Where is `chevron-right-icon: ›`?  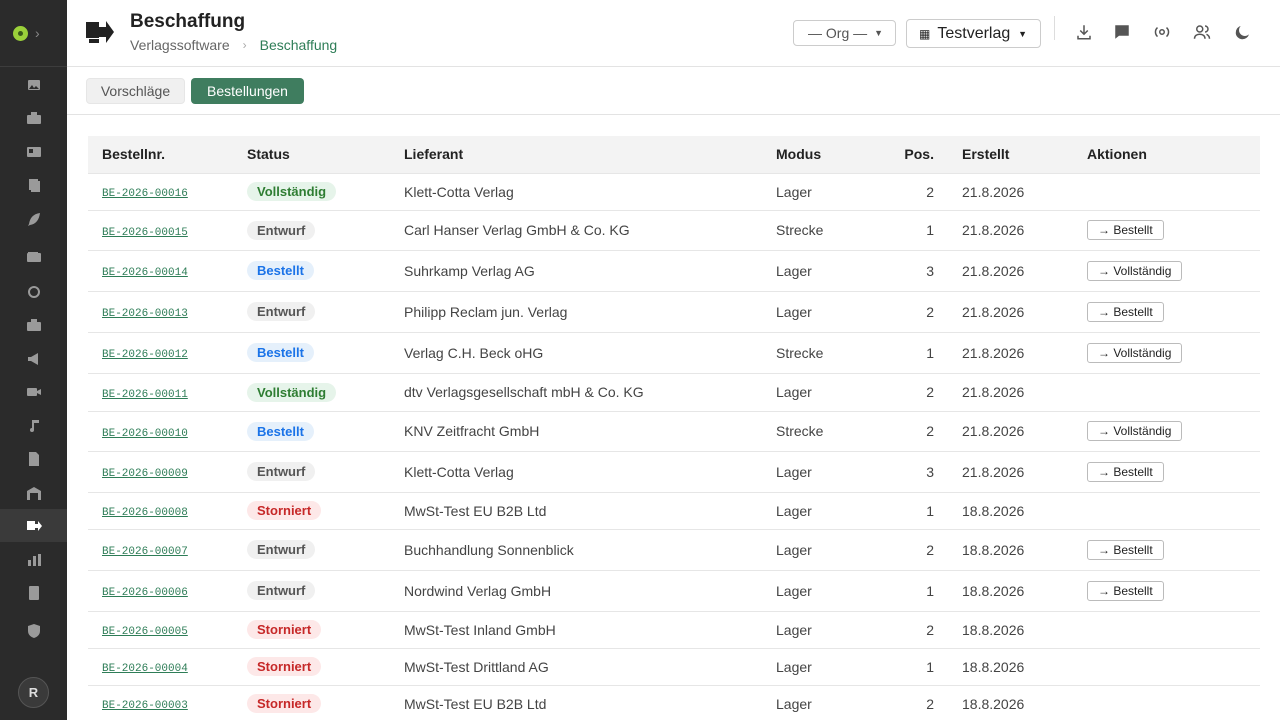 chevron-right-icon: › is located at coordinates (37, 33).